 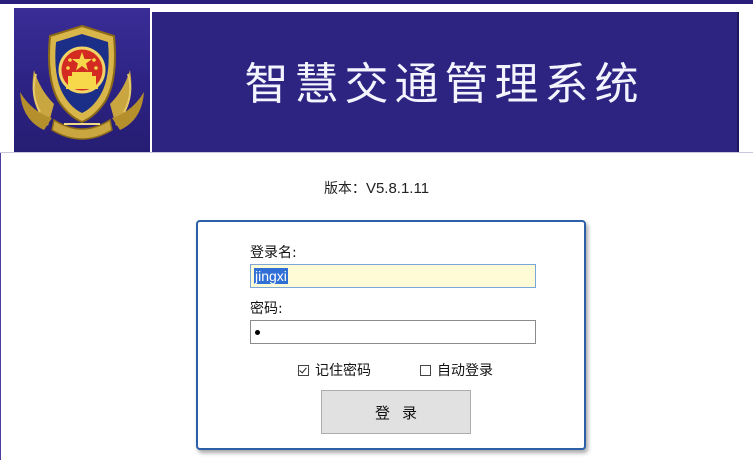 What do you see at coordinates (271, 276) in the screenshot?
I see `username-value: jingxi` at bounding box center [271, 276].